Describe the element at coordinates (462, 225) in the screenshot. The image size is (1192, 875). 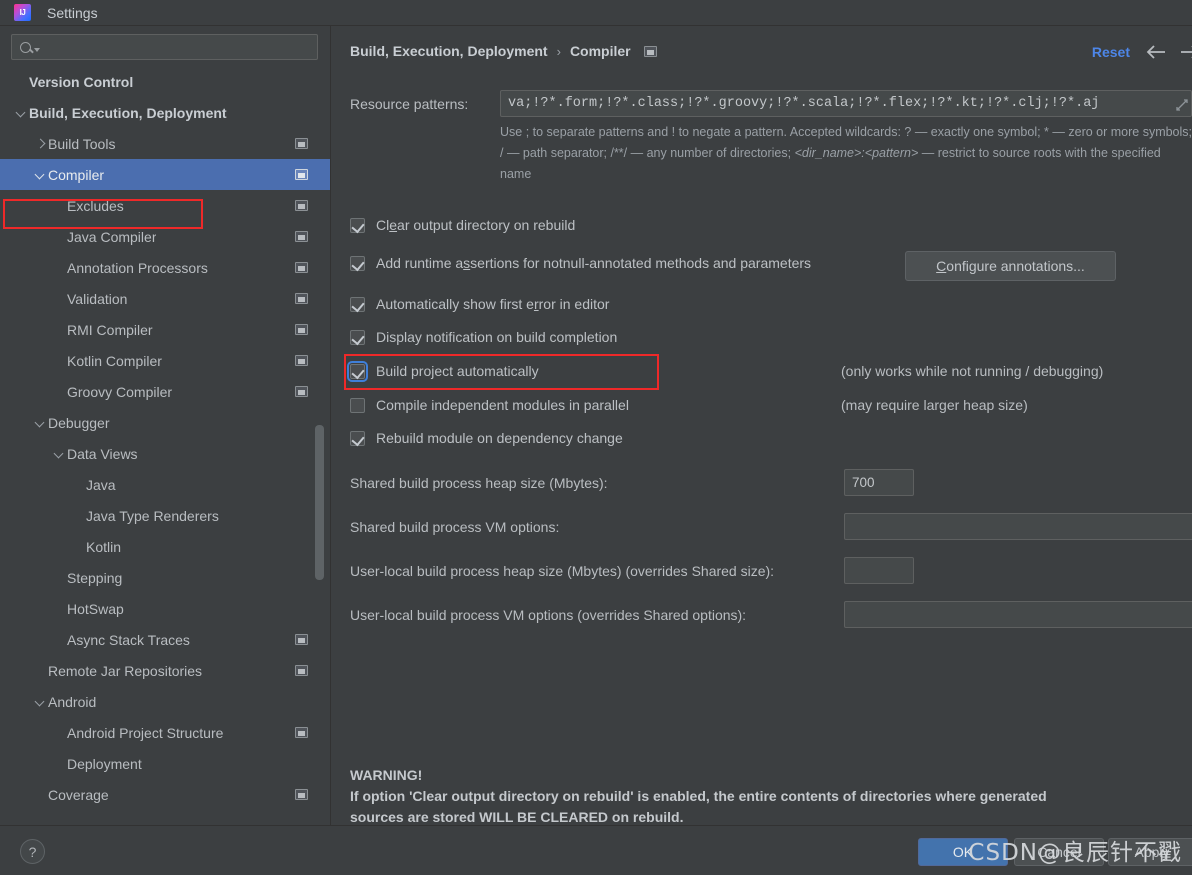
I see `checkbox-row-clear-output-directory-on-rebuild: Clear output directory on rebuild` at that location.